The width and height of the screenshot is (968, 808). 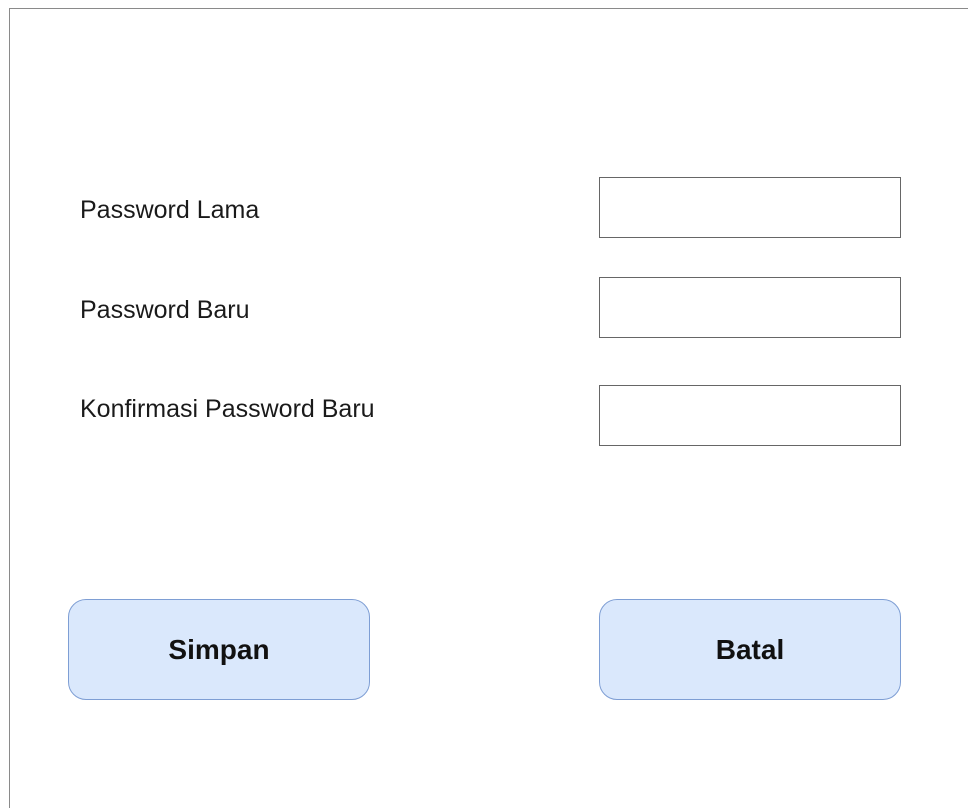 I want to click on old-password-input, so click(x=750, y=207).